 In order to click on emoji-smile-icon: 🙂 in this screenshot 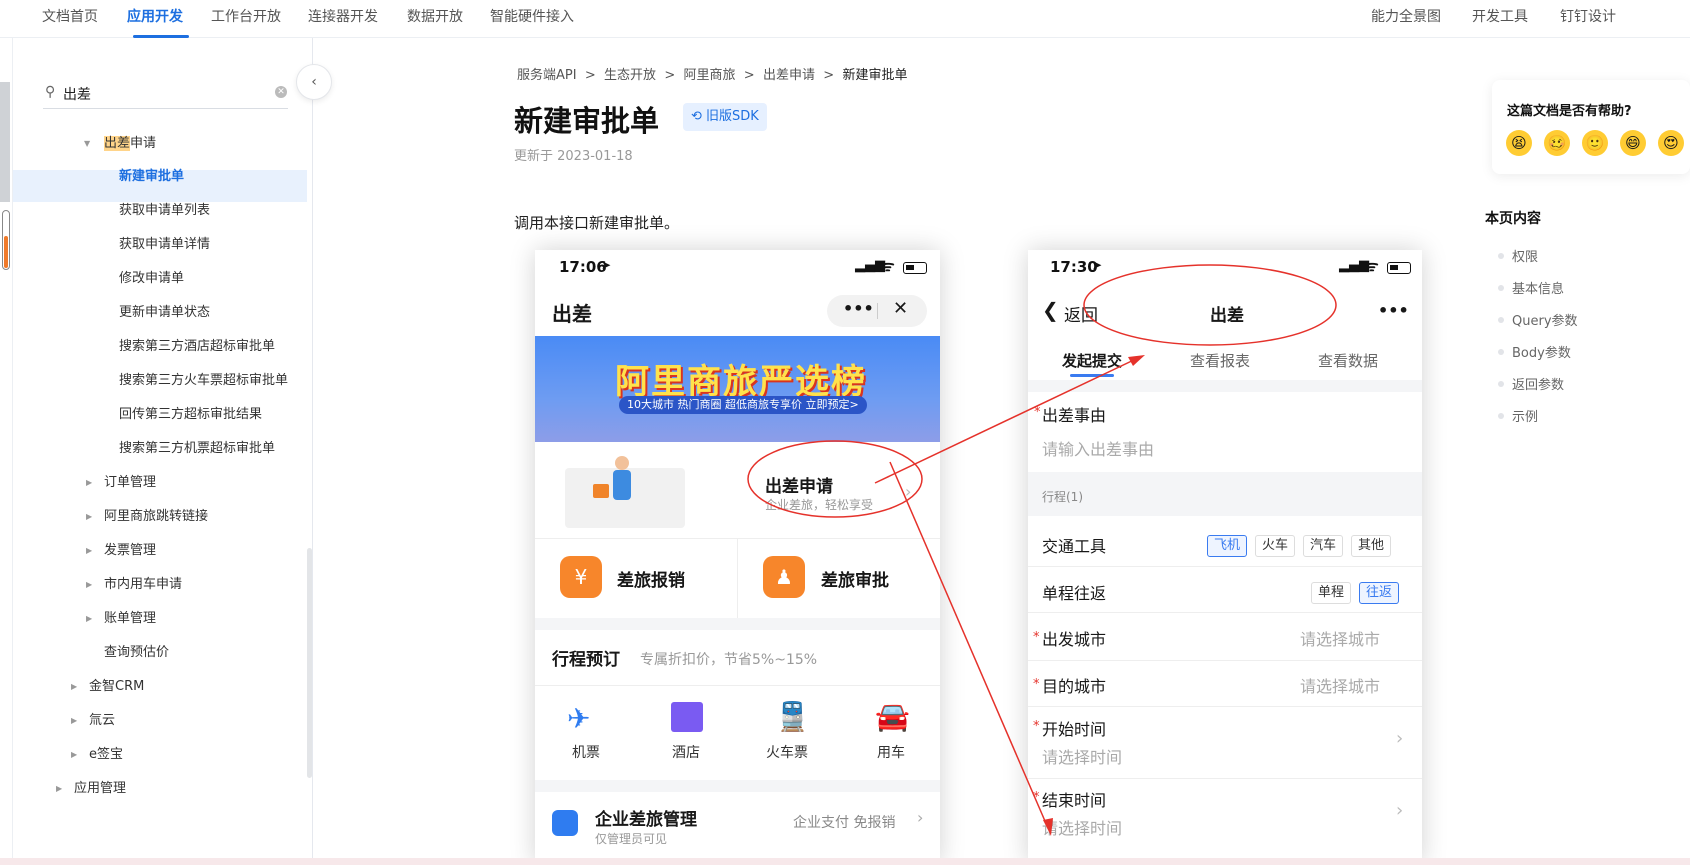, I will do `click(1595, 143)`.